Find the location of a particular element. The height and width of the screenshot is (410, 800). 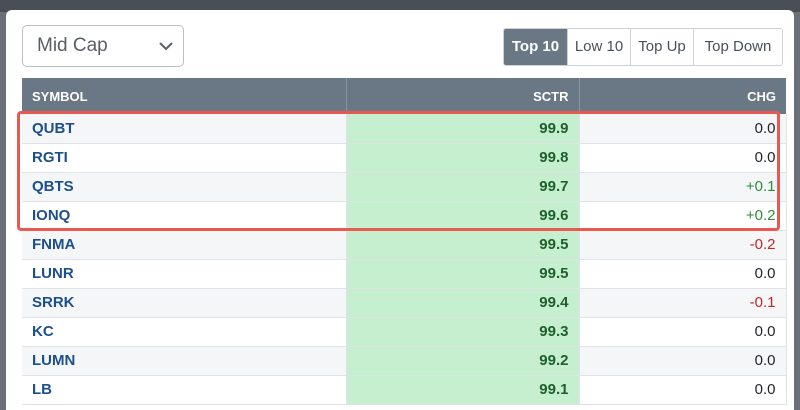

market-cap-select-value: Mid Cap is located at coordinates (72, 45).